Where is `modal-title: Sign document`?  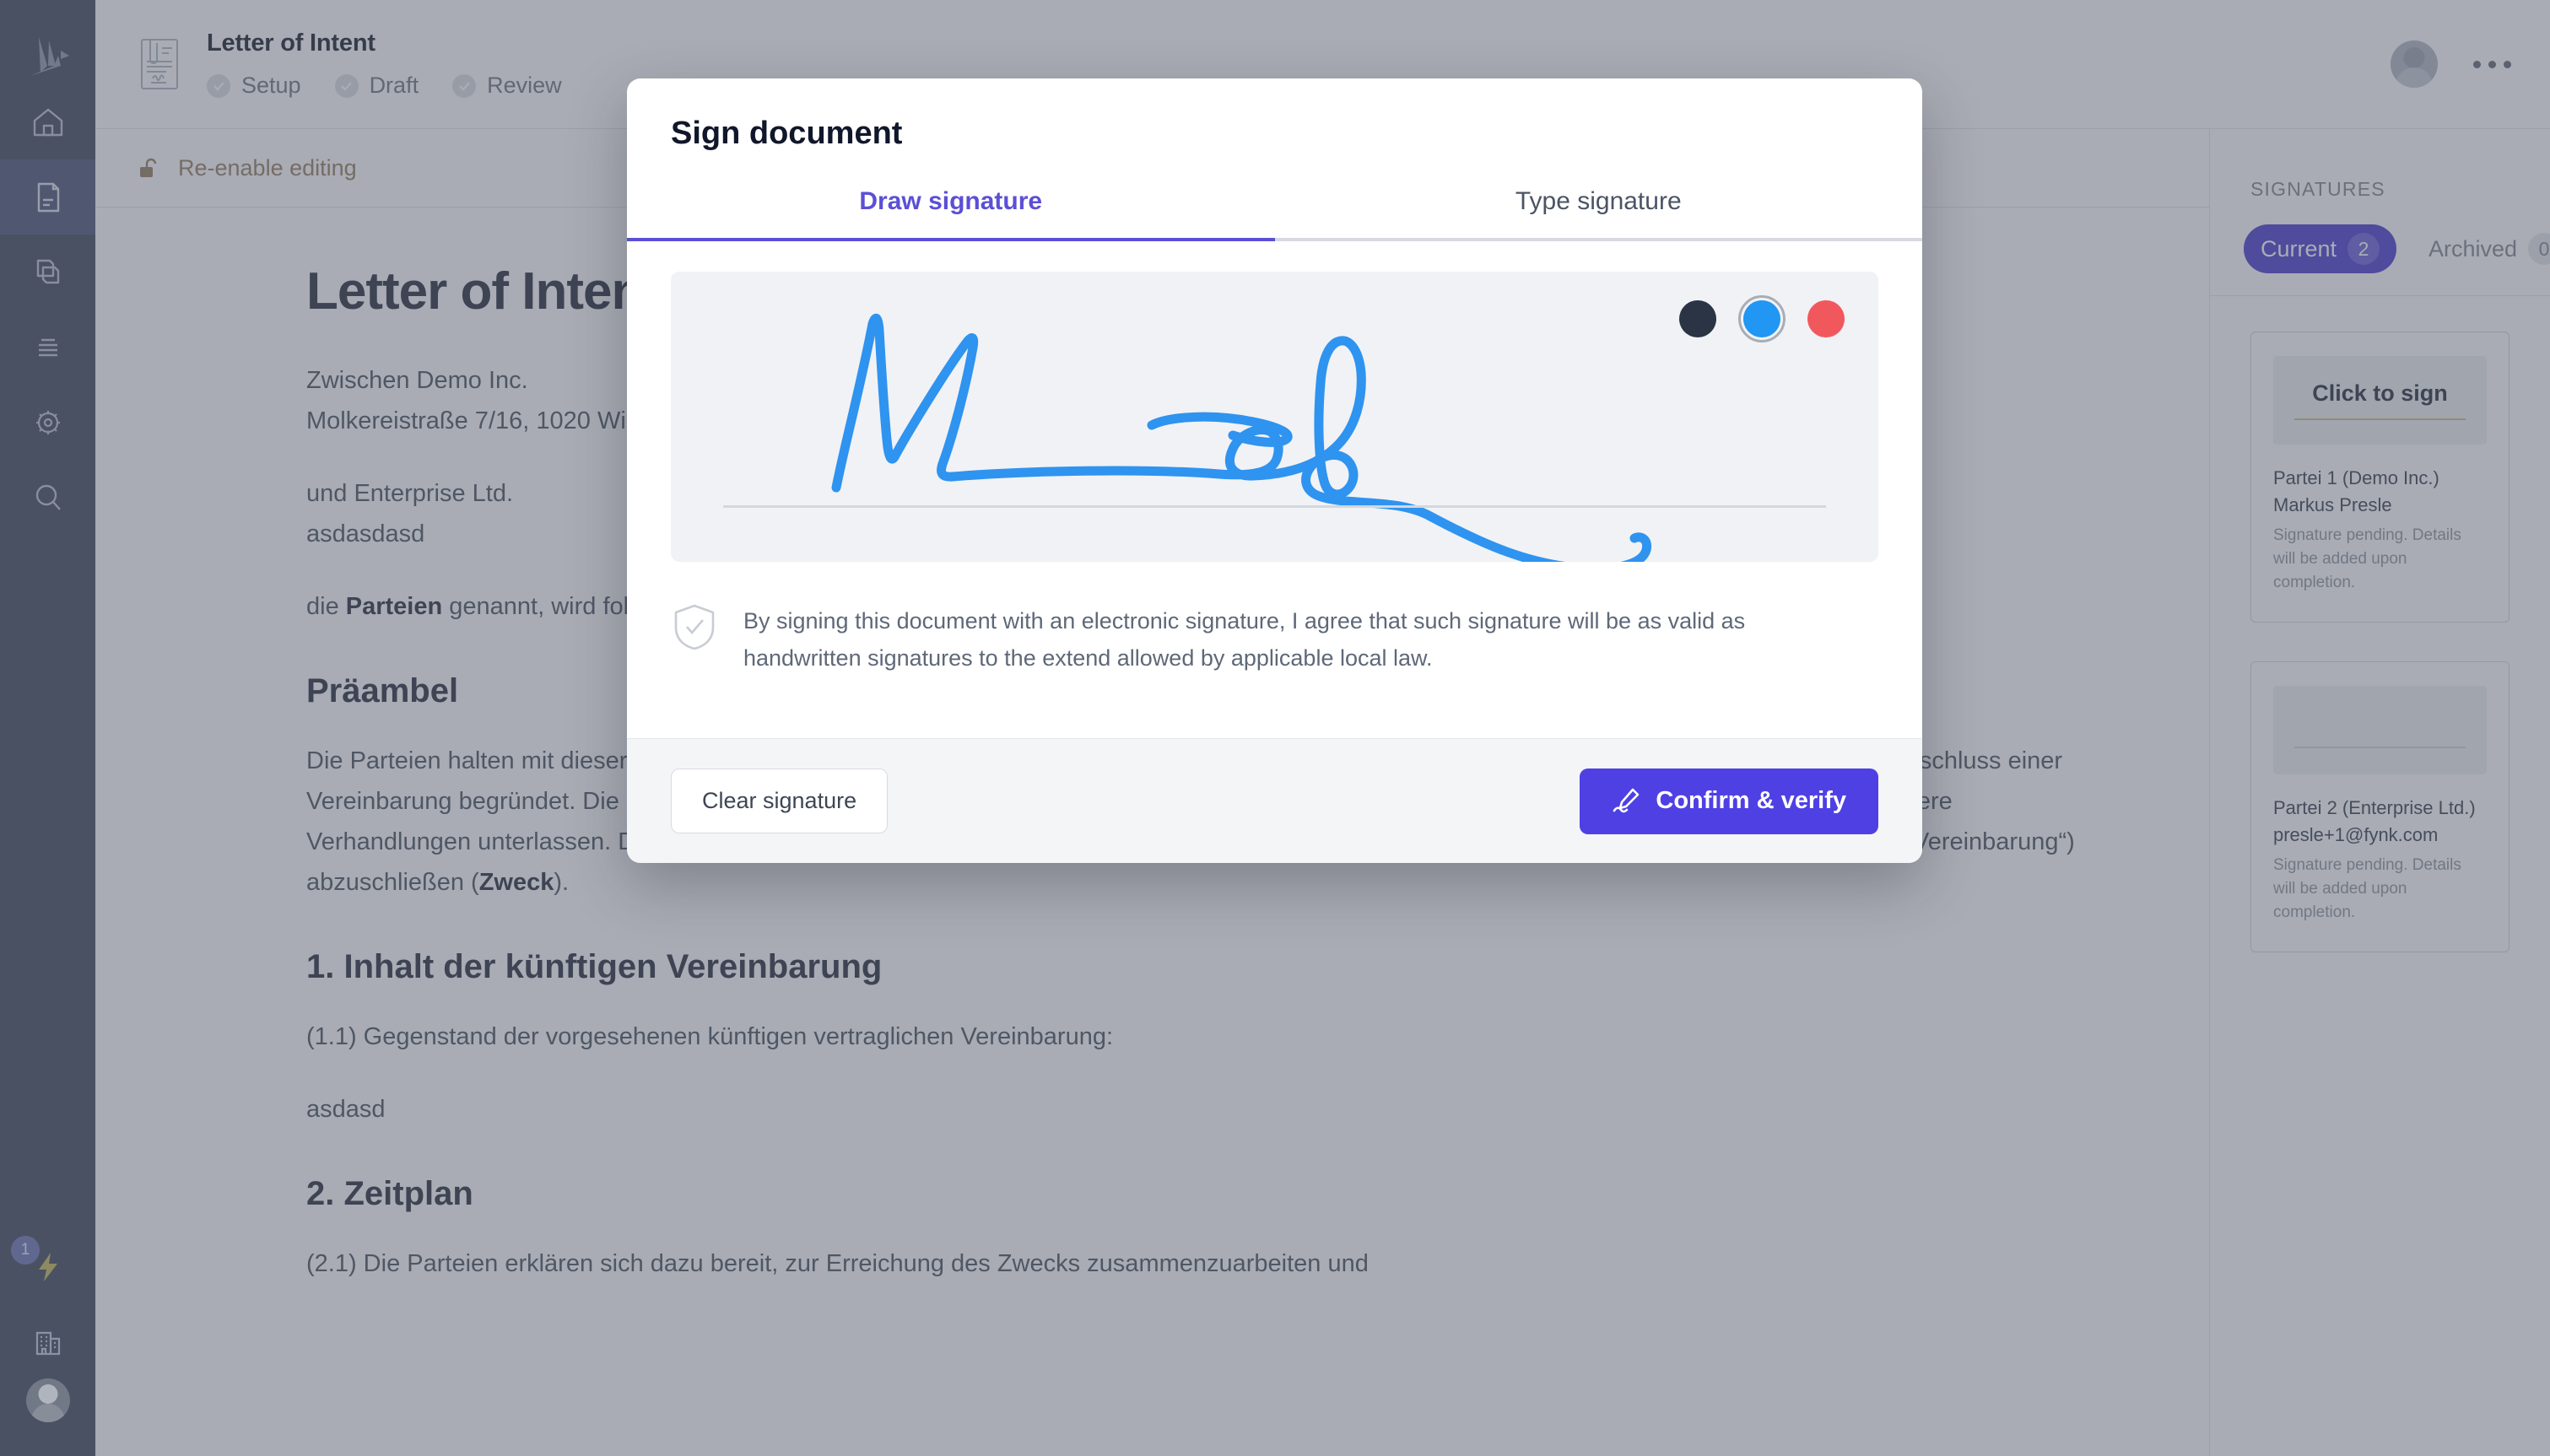 modal-title: Sign document is located at coordinates (787, 133).